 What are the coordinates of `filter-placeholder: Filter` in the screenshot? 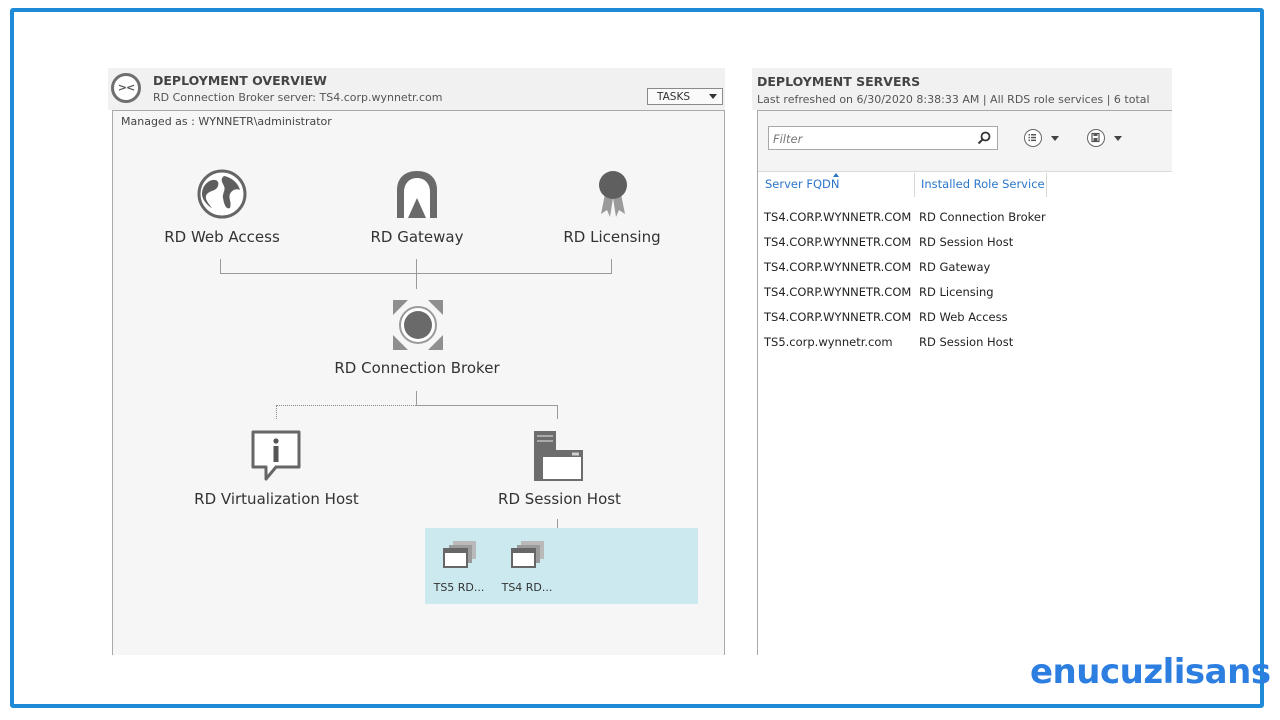 It's located at (788, 139).